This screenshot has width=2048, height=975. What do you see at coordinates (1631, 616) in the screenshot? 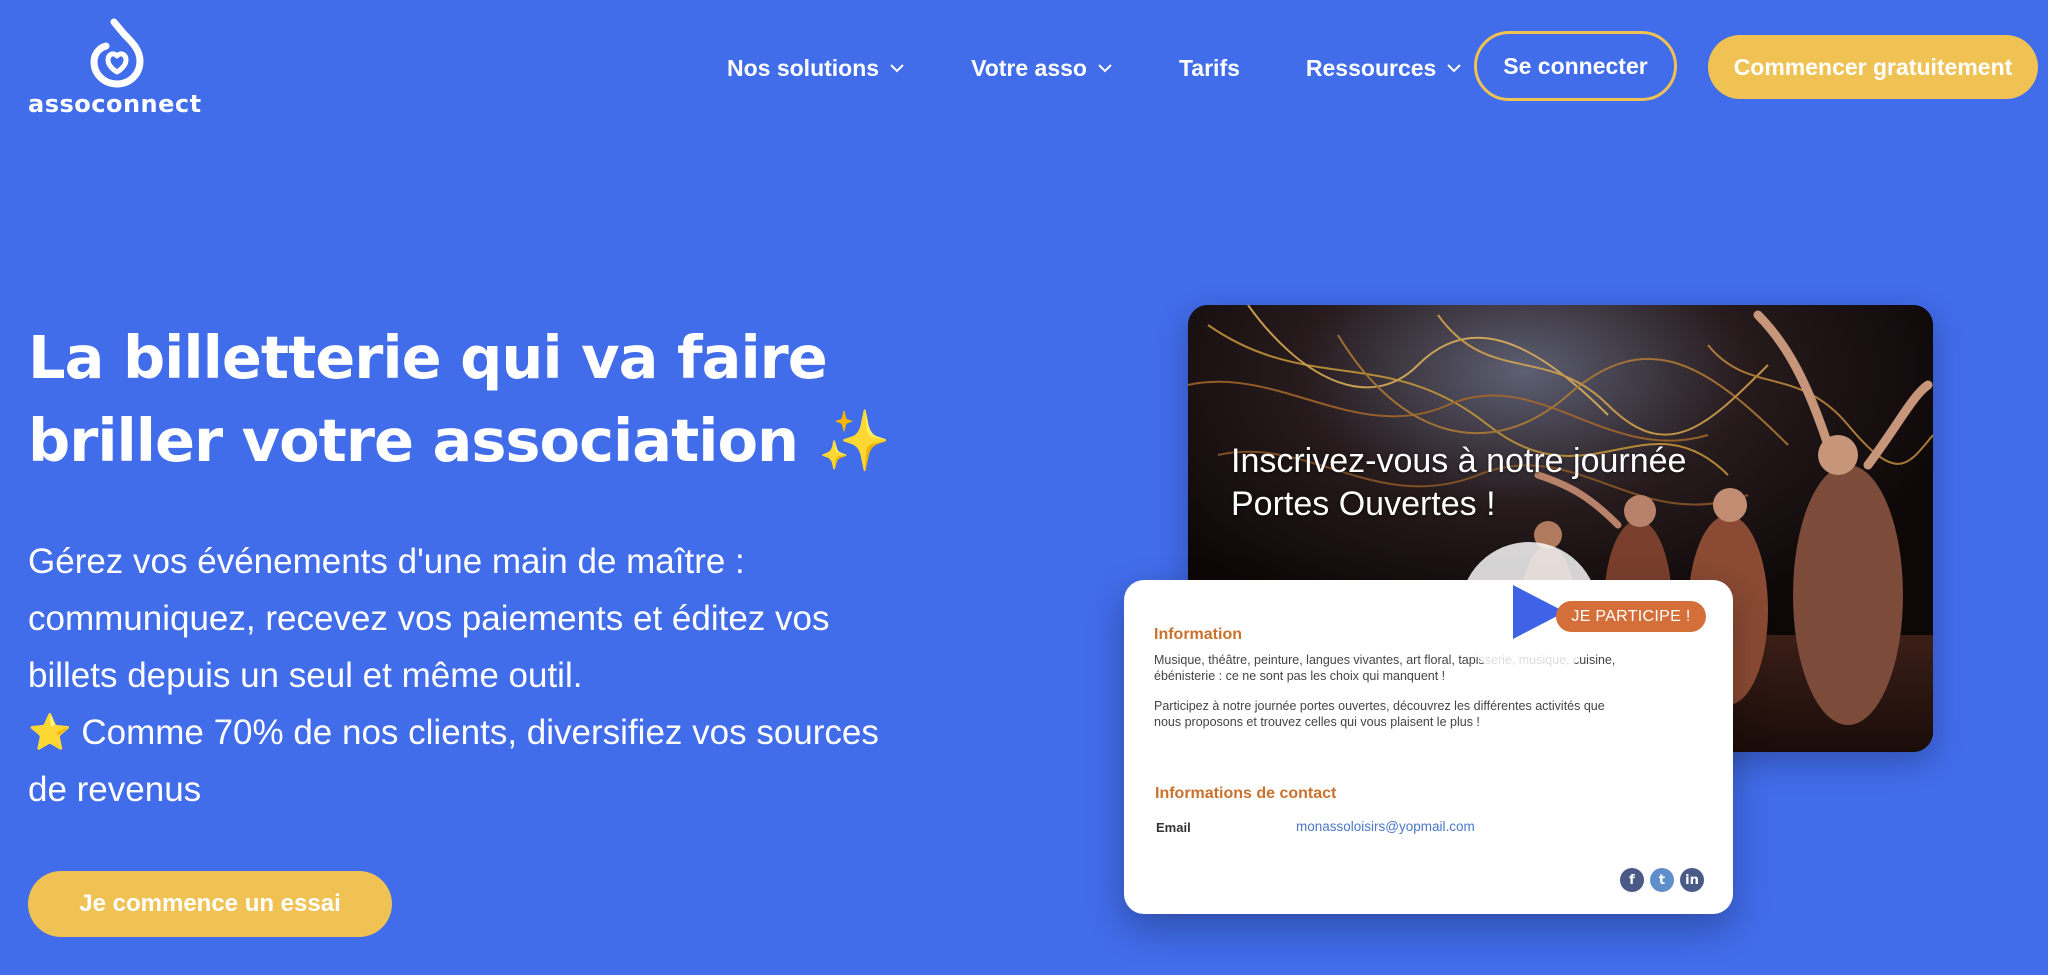
I see `participate-badge: JE PARTICIPE !` at bounding box center [1631, 616].